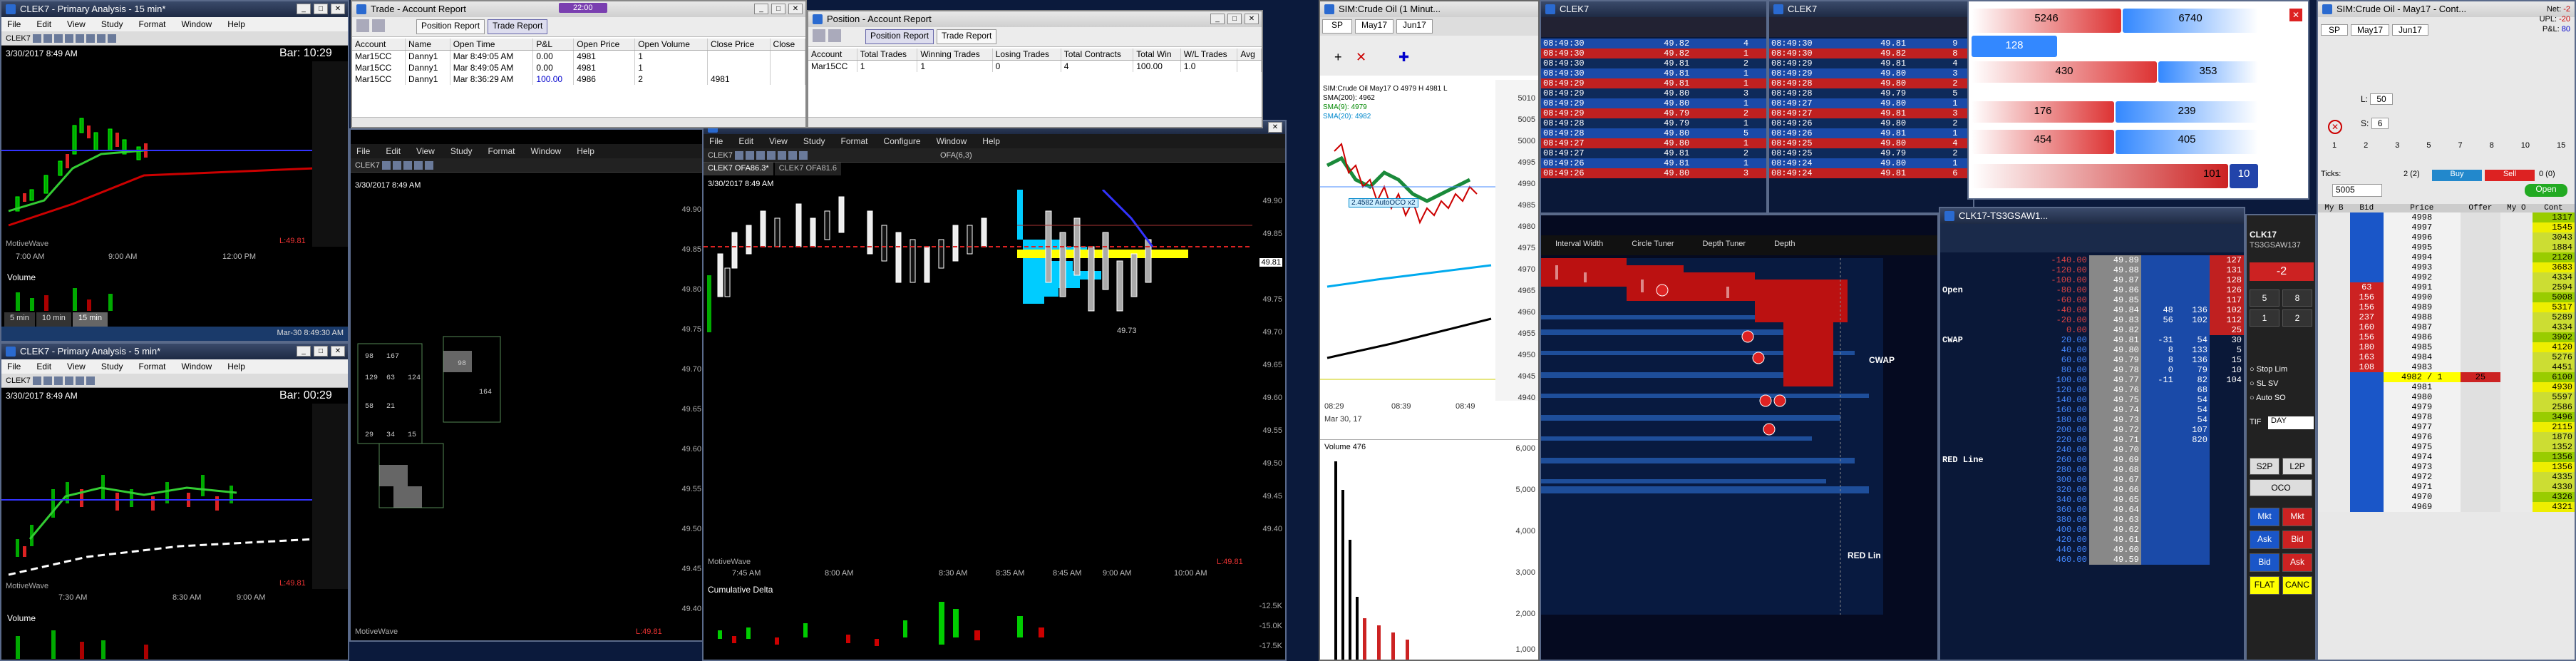 The height and width of the screenshot is (661, 2576). What do you see at coordinates (2092, 360) in the screenshot?
I see `dom-row: 60.00 49.79 8 136 15` at bounding box center [2092, 360].